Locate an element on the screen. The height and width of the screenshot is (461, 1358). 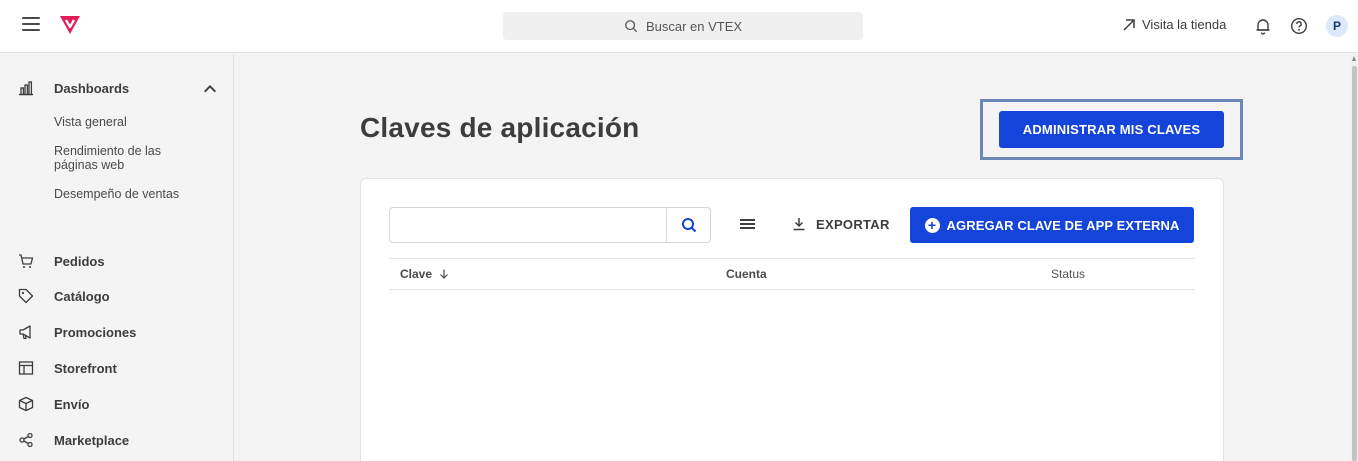
export-button: EXPORTAR is located at coordinates (841, 224).